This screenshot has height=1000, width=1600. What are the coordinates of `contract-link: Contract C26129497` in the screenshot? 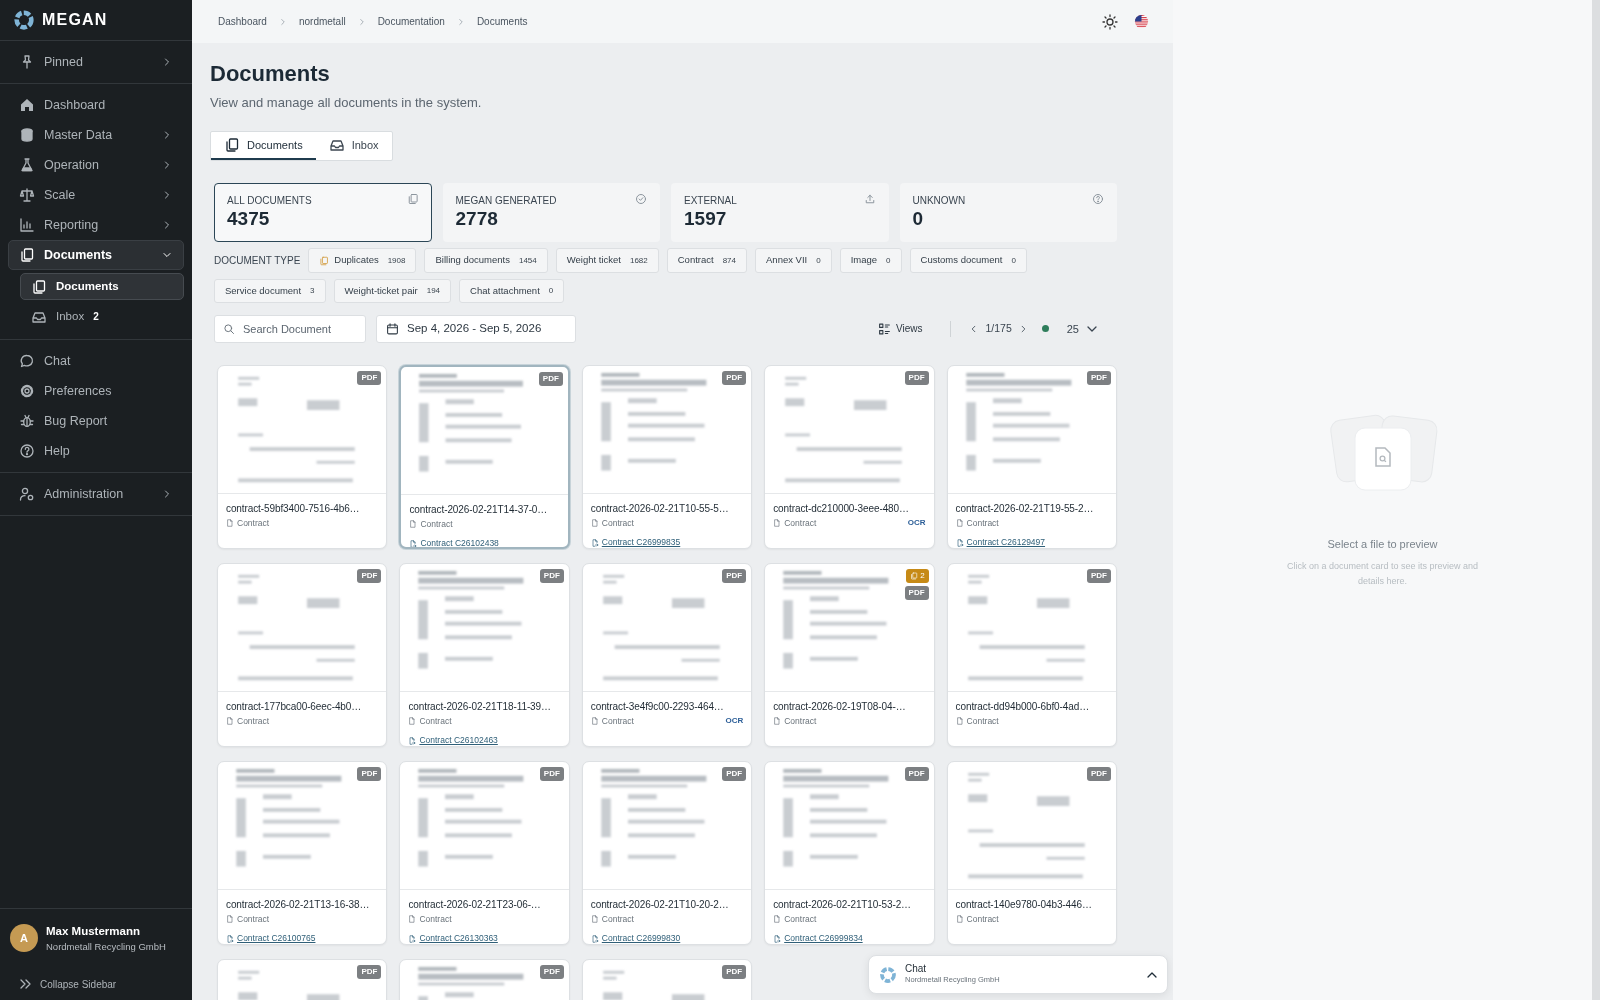 It's located at (1000, 542).